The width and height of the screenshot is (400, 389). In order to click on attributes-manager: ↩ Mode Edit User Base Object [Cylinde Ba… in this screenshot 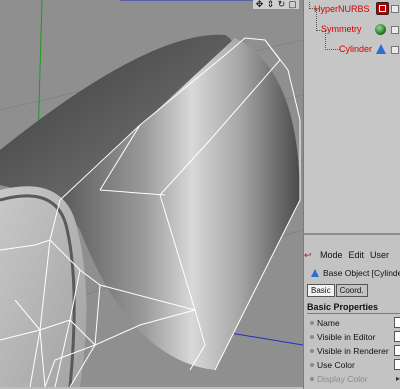, I will do `click(351, 311)`.